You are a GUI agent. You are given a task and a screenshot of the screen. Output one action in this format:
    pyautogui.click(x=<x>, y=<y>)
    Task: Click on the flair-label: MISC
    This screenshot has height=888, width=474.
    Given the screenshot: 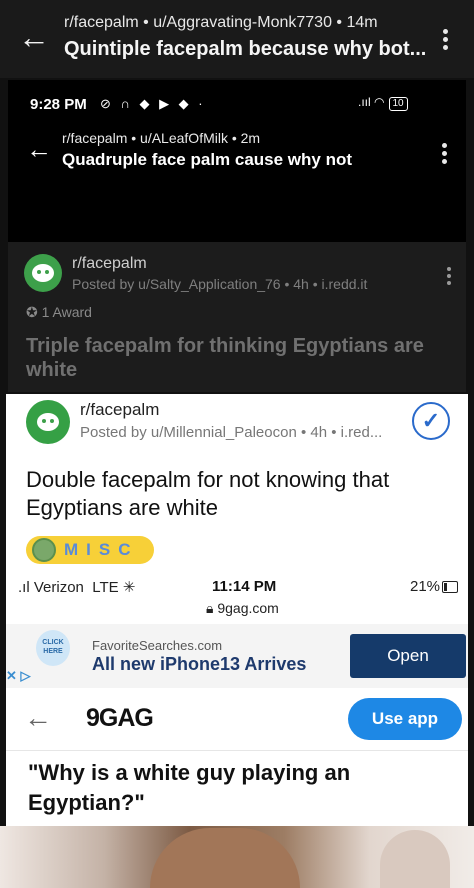 What is the action you would take?
    pyautogui.click(x=101, y=549)
    